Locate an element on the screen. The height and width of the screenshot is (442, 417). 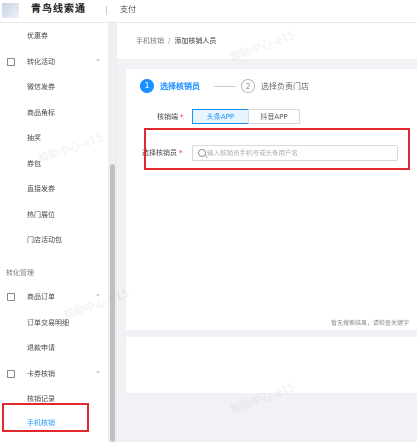
platform-option-douyin: 抖音APP is located at coordinates (274, 116).